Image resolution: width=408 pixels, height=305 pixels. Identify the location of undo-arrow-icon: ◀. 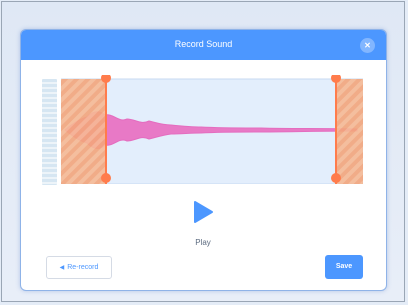
(62, 268).